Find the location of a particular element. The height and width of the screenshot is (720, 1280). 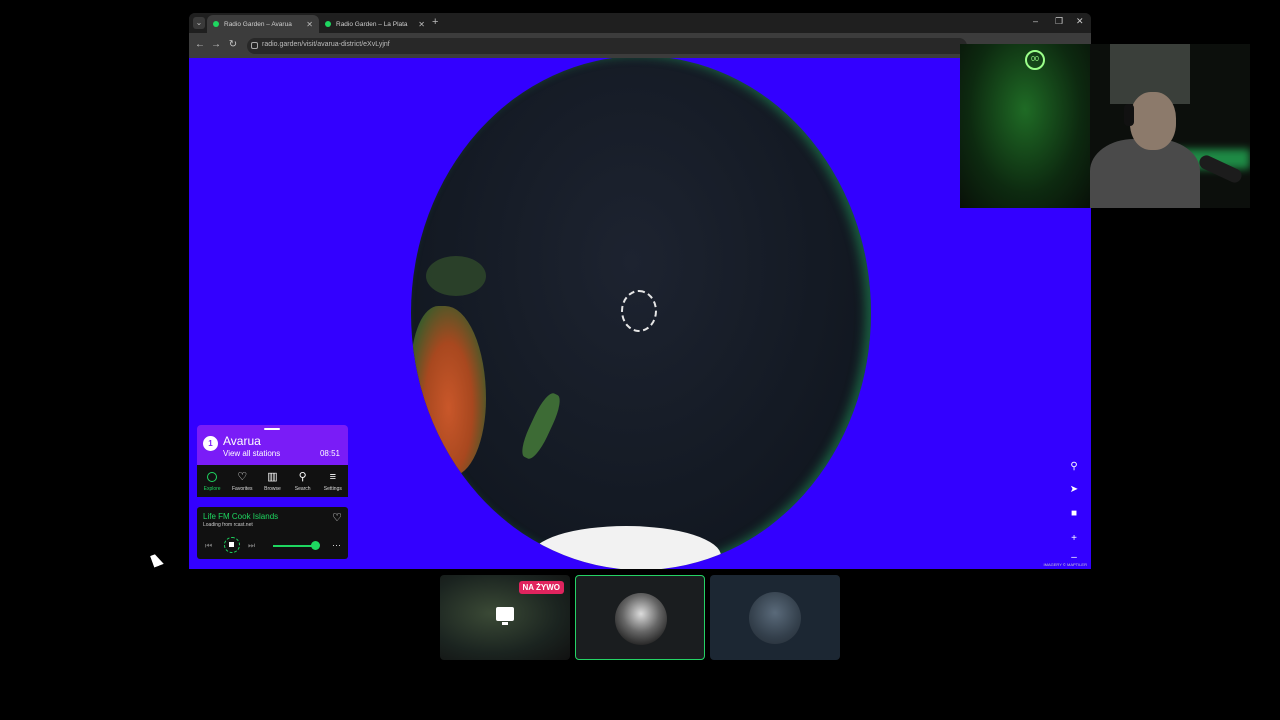

participant-thumbnail-active is located at coordinates (640, 617).